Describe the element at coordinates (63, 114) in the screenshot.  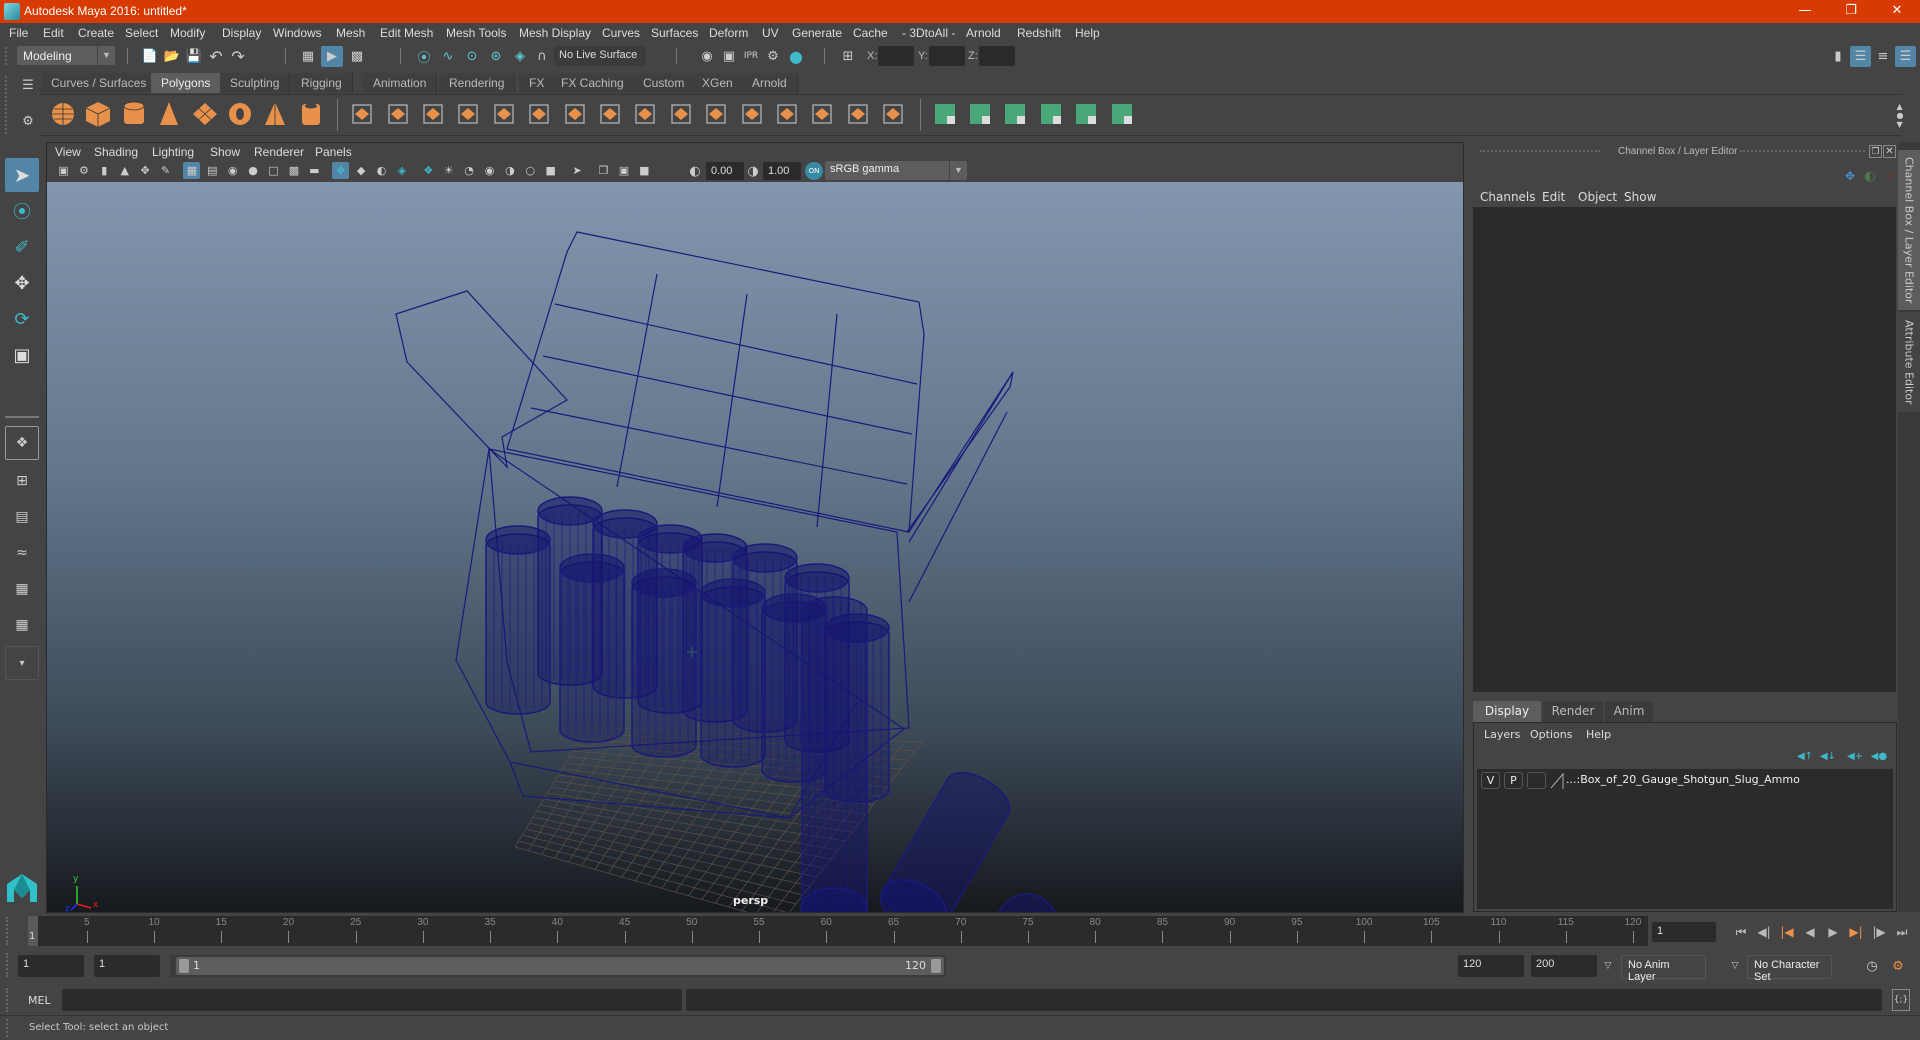
I see `shelf-poly-sphere-icon` at that location.